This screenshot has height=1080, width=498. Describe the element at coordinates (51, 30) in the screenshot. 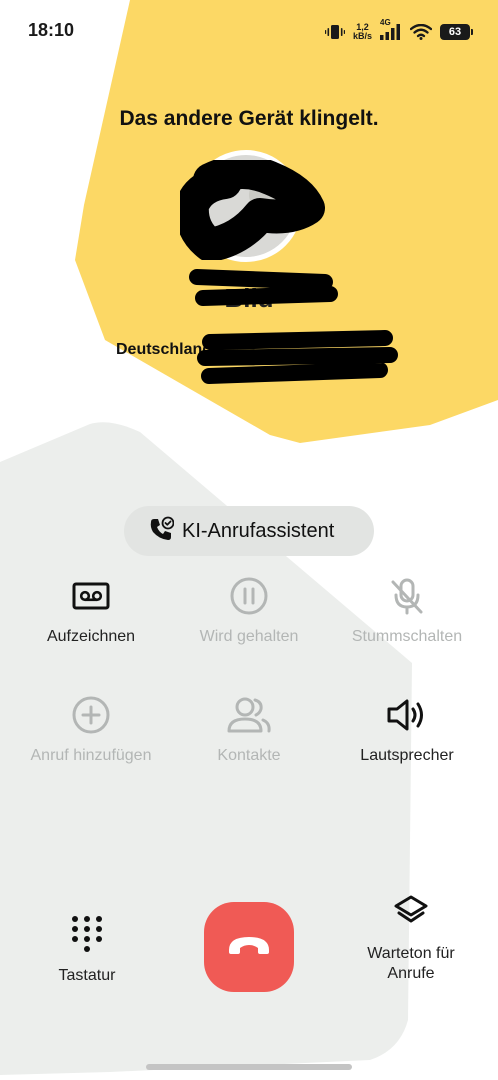

I see `status-time: 18:10` at that location.